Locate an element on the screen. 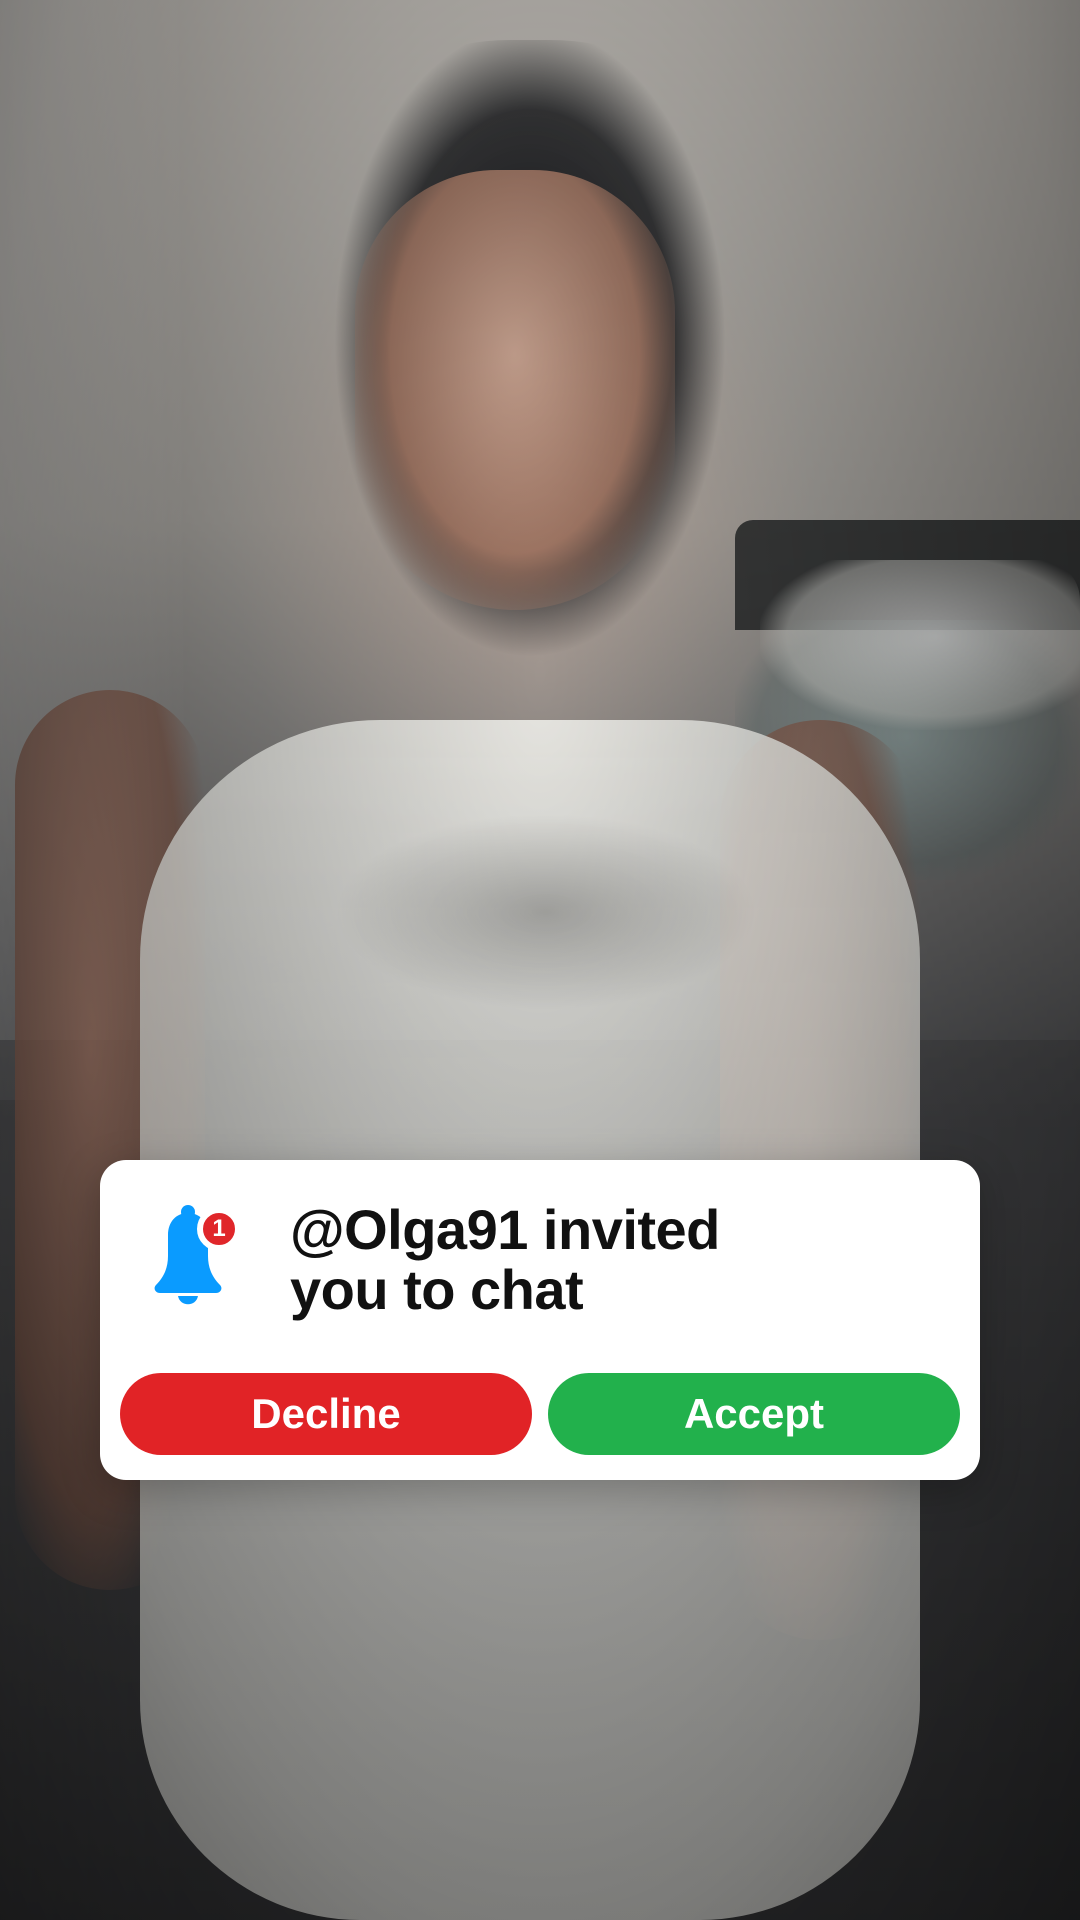  background-person-face is located at coordinates (515, 390).